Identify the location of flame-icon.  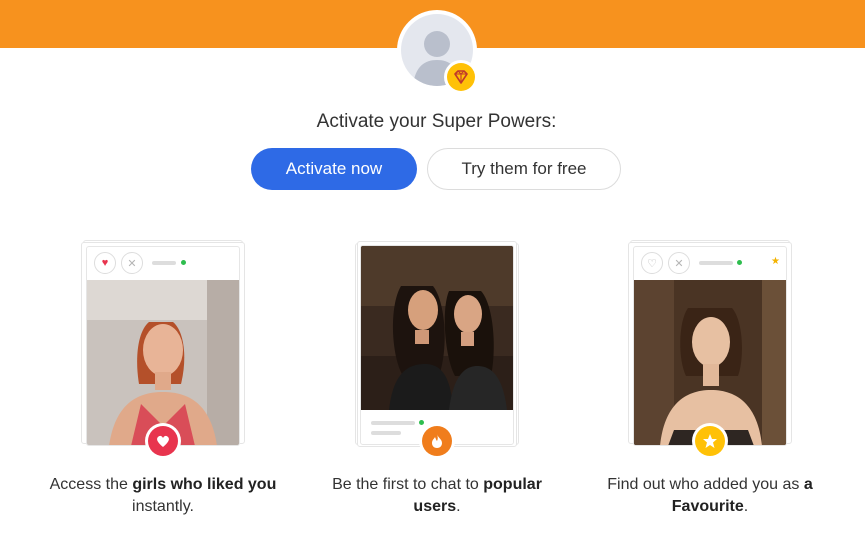
(437, 441).